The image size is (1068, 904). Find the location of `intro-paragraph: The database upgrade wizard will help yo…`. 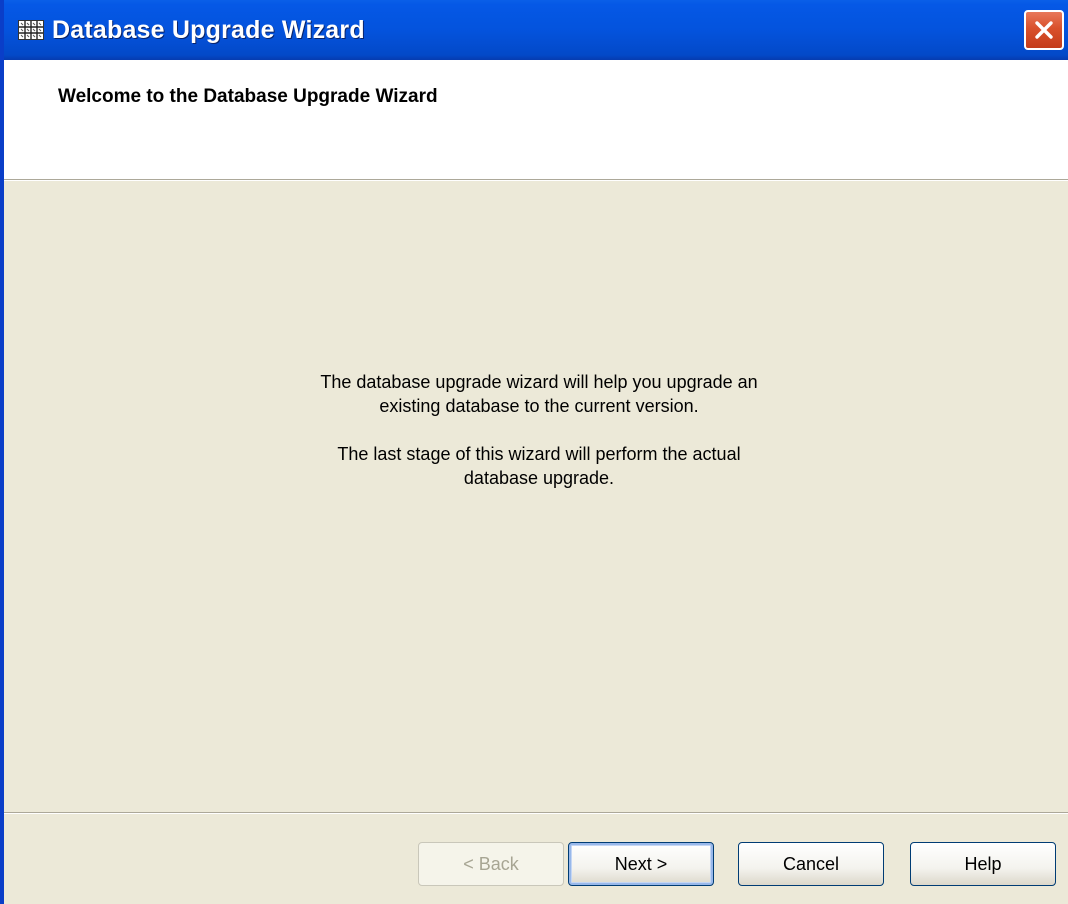

intro-paragraph: The database upgrade wizard will help yo… is located at coordinates (539, 394).